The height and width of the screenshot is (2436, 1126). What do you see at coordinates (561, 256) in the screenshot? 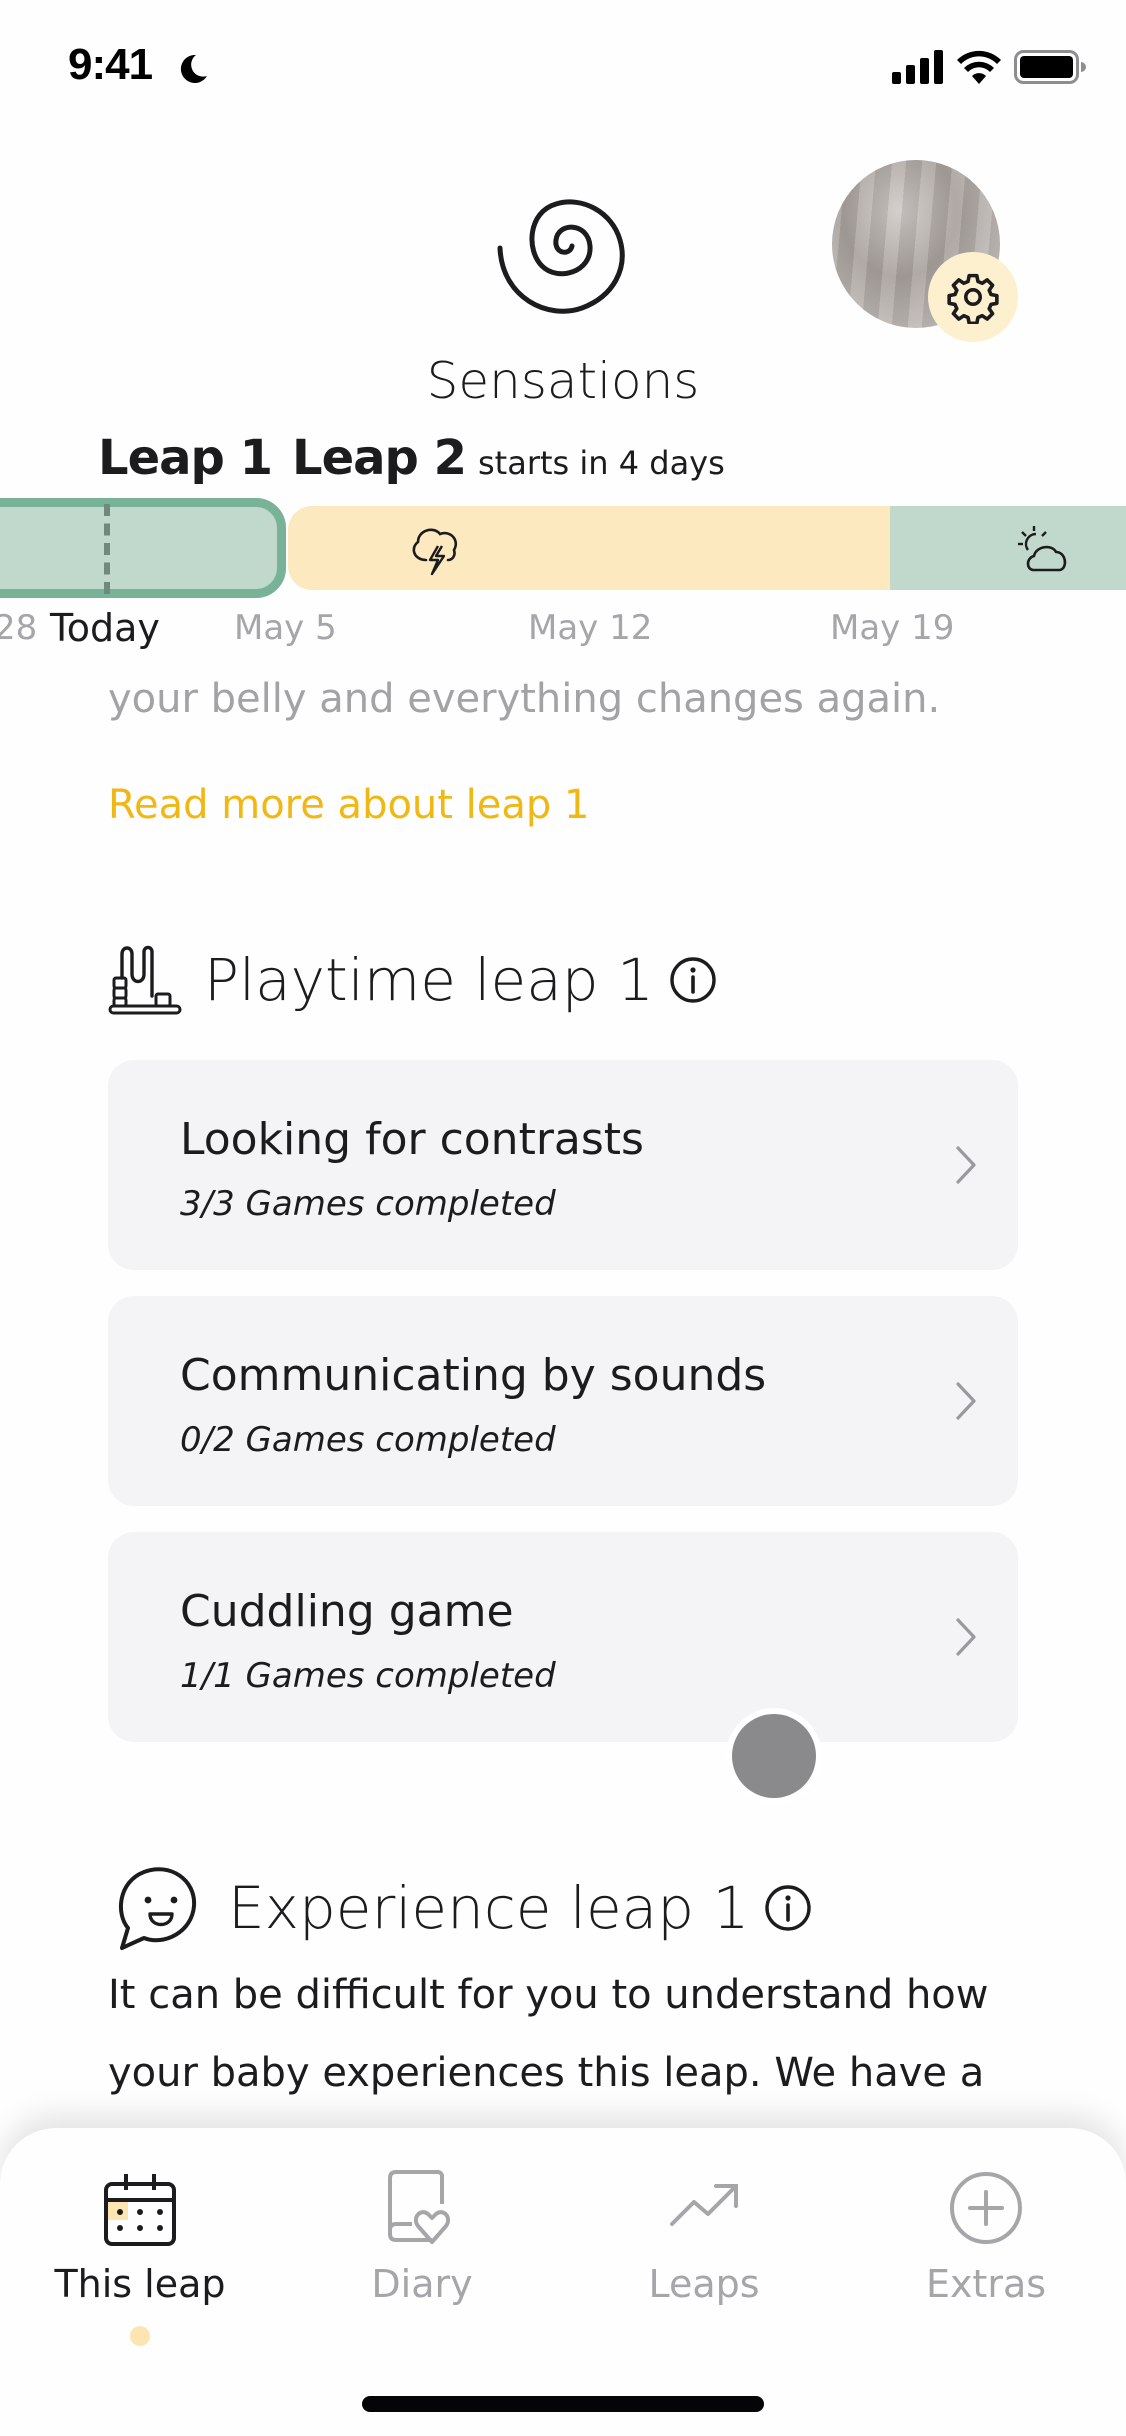
I see `spiral-icon` at bounding box center [561, 256].